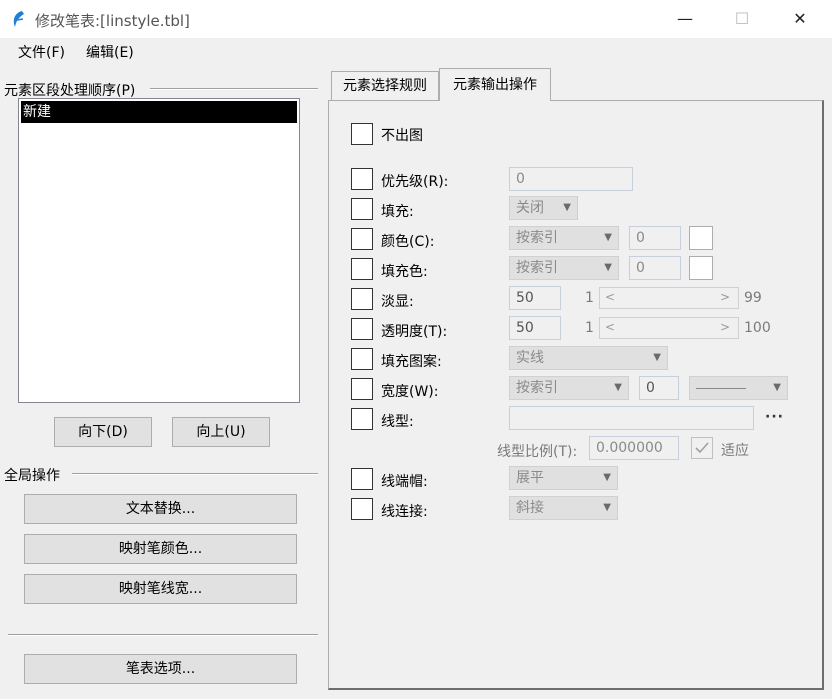 The image size is (832, 699). Describe the element at coordinates (495, 84) in the screenshot. I see `tab-output-actions: 元素输出操作` at that location.